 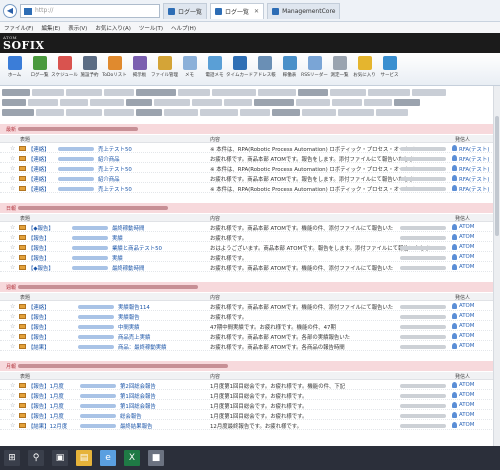 I want to click on toolbar-button-15: サービス, so click(x=389, y=69).